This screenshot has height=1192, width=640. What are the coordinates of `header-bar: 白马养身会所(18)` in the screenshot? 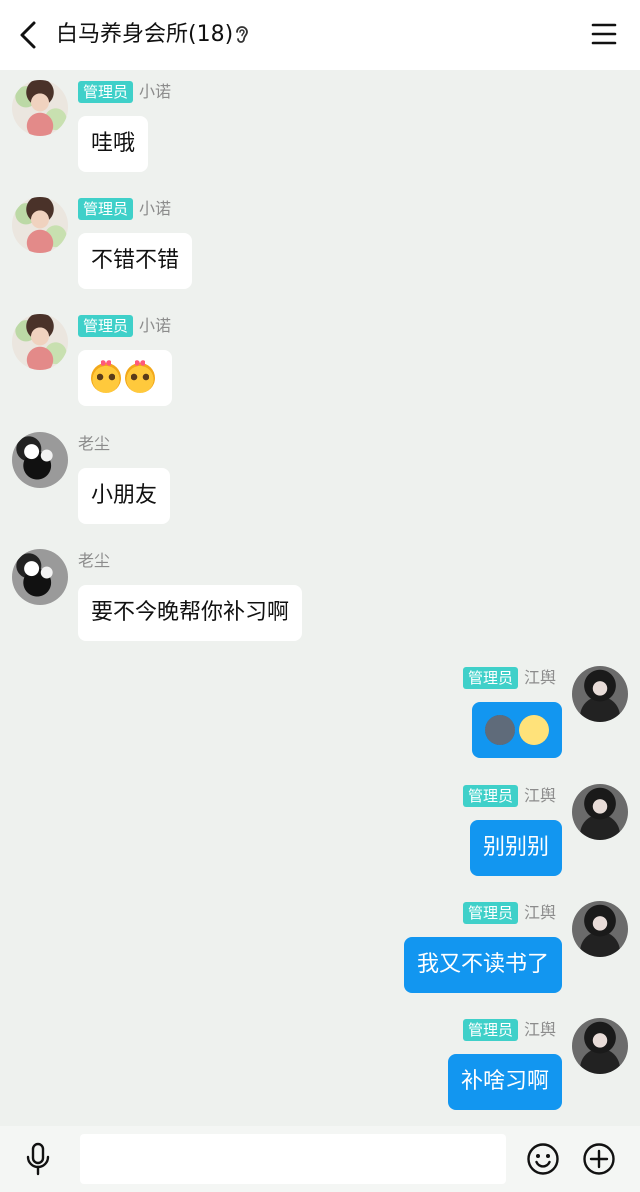 It's located at (320, 35).